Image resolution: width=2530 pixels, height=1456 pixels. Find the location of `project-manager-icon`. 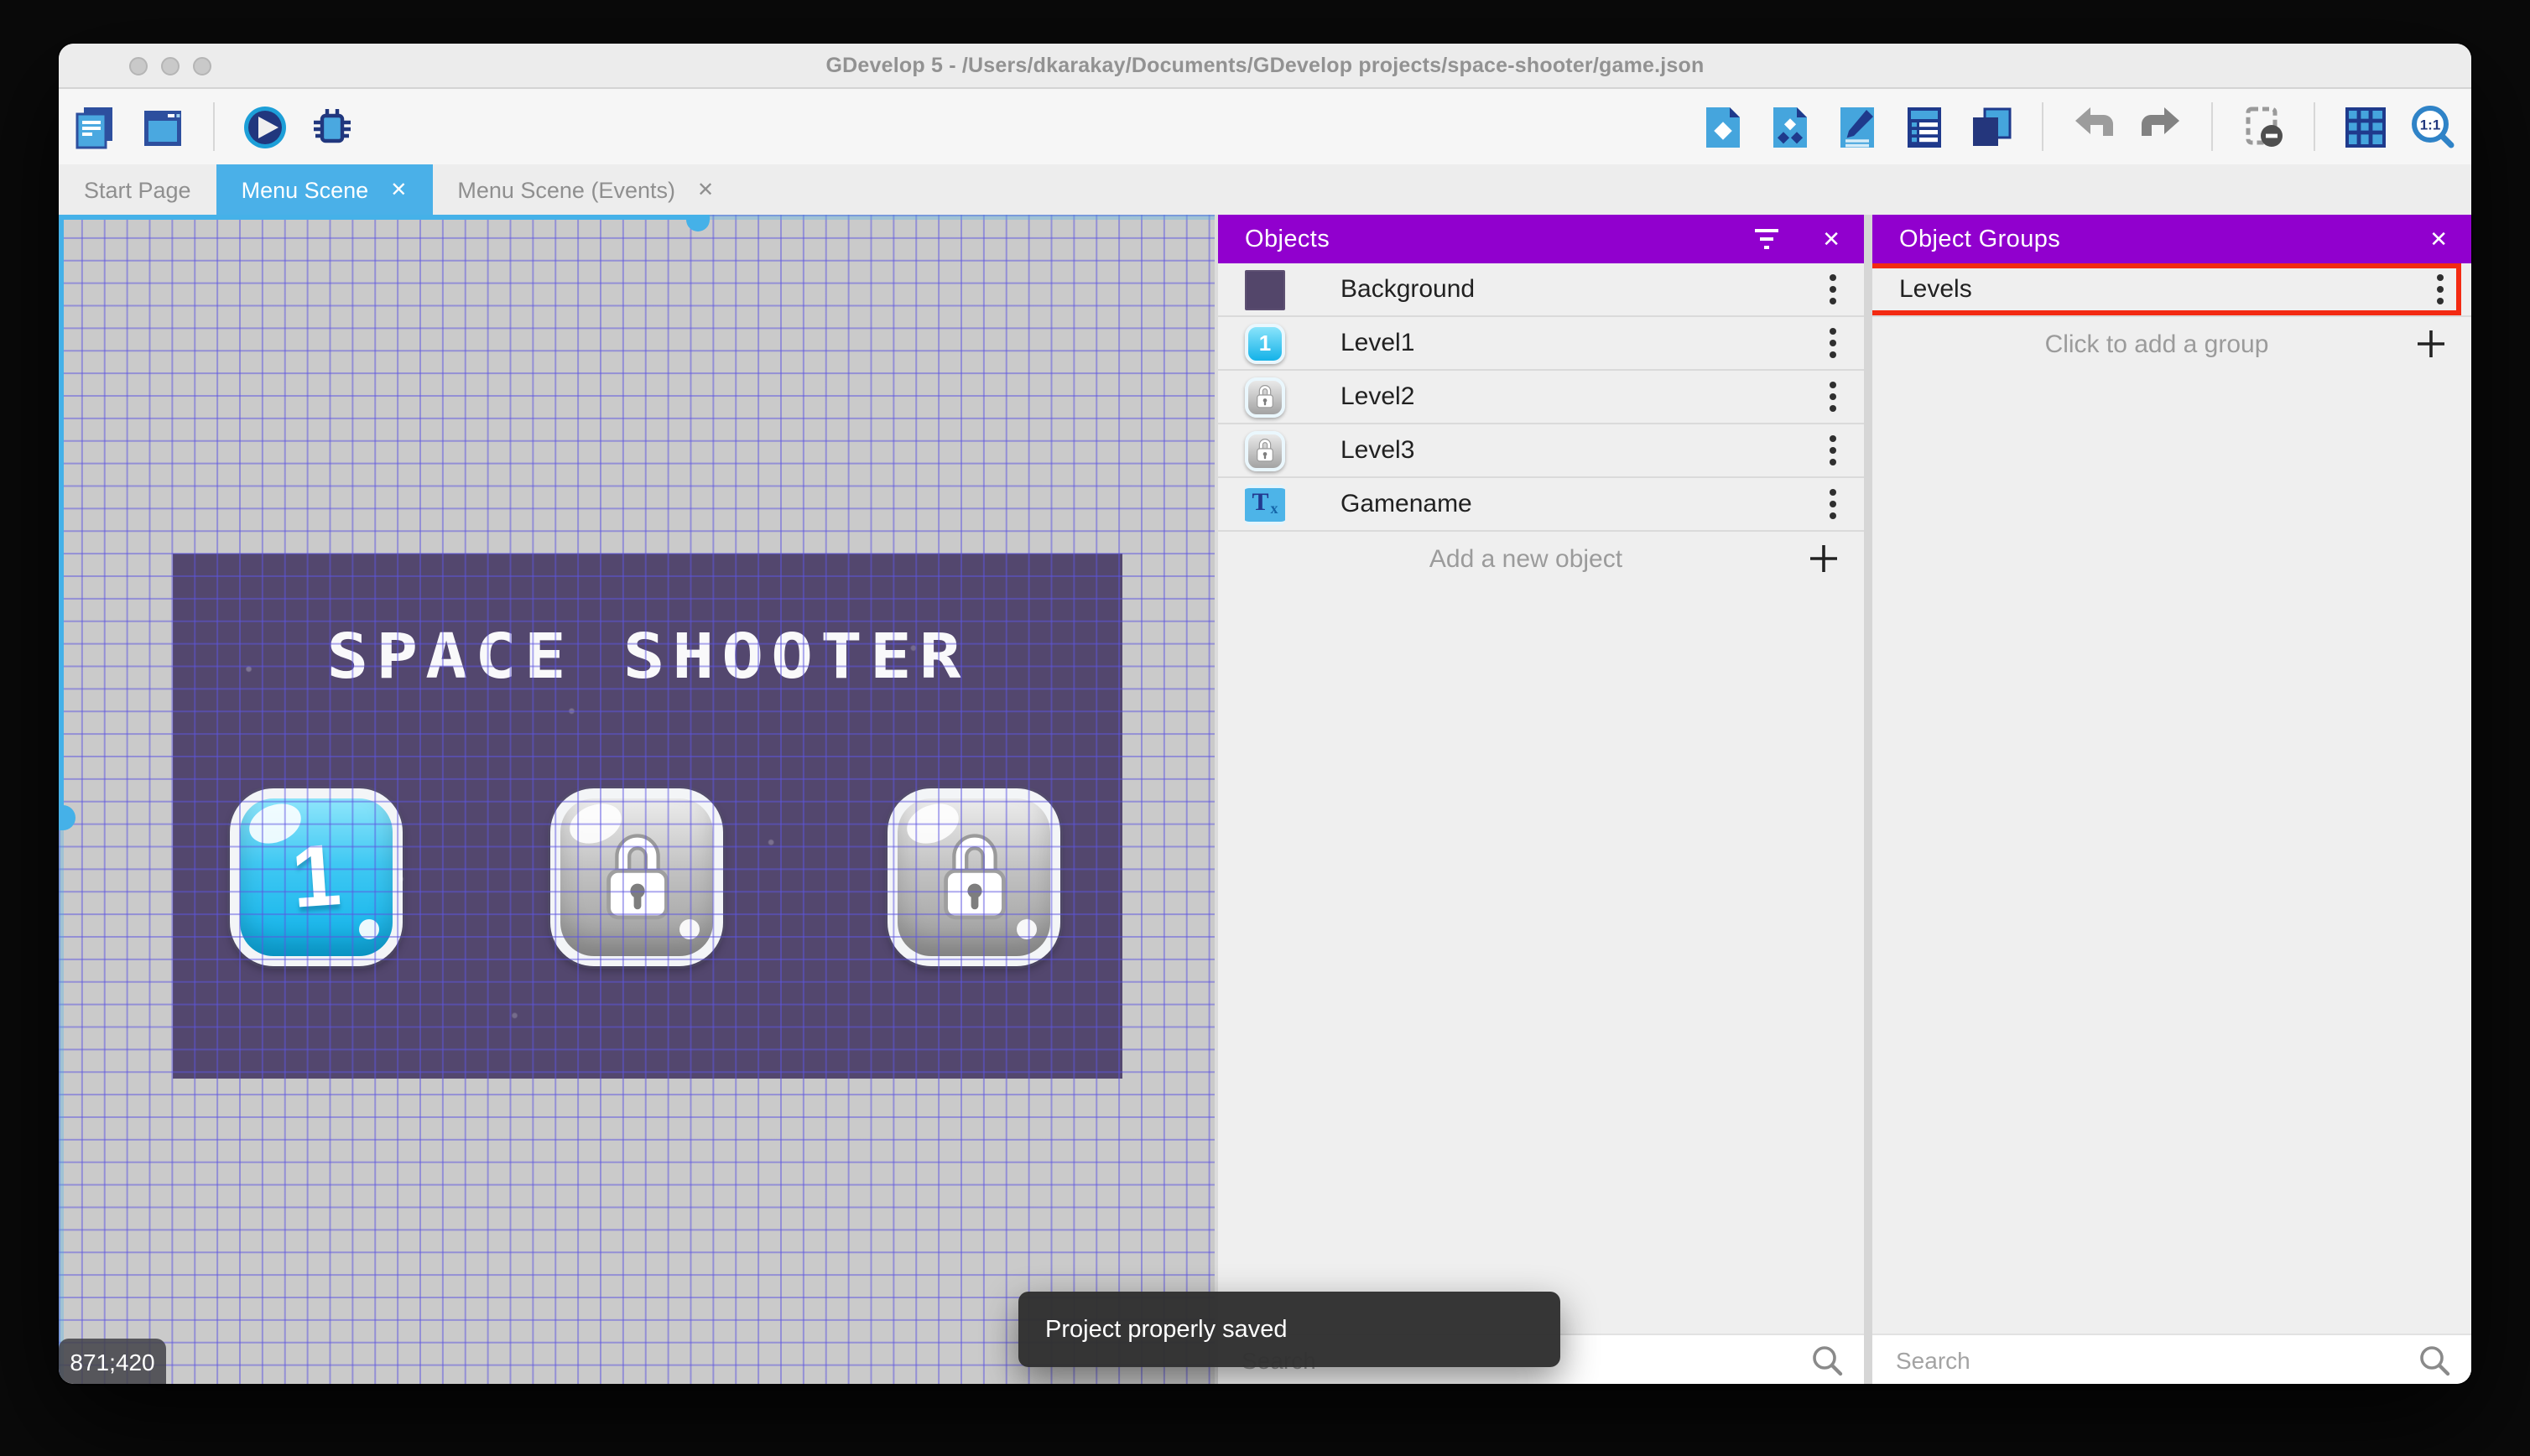

project-manager-icon is located at coordinates (93, 128).